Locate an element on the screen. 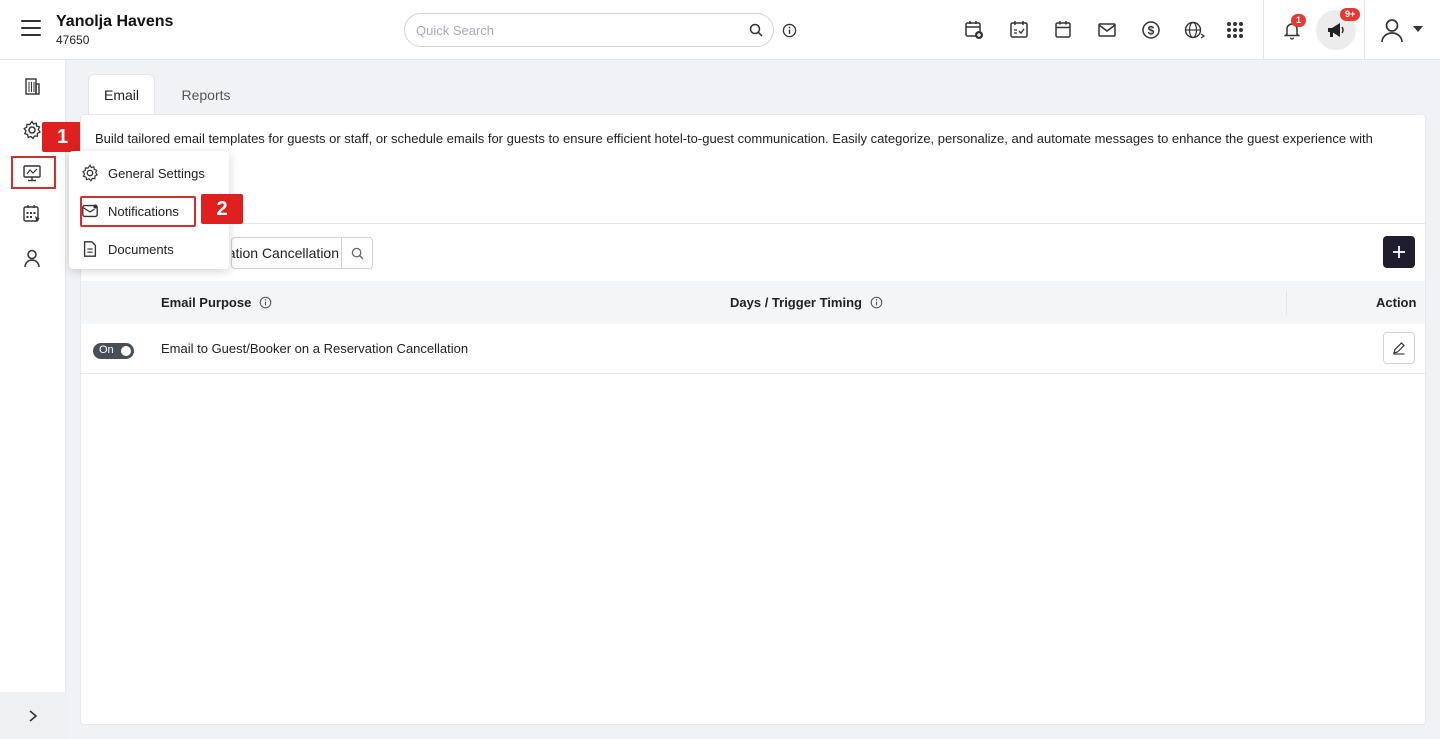  dollar-icon: $ is located at coordinates (1151, 30).